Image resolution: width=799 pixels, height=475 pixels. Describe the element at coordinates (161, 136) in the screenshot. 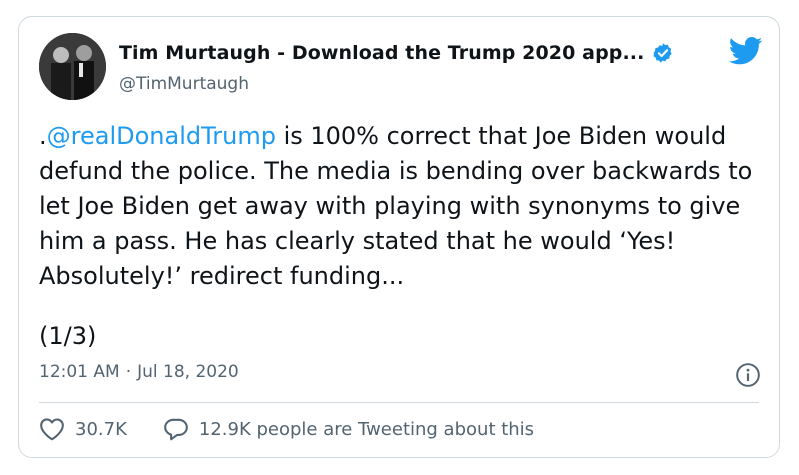

I see `mention-link: @realDonaldTrump` at that location.